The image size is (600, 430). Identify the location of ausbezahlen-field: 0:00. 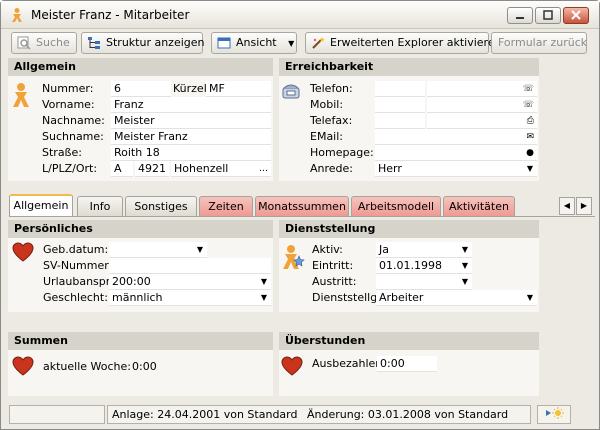
(407, 364).